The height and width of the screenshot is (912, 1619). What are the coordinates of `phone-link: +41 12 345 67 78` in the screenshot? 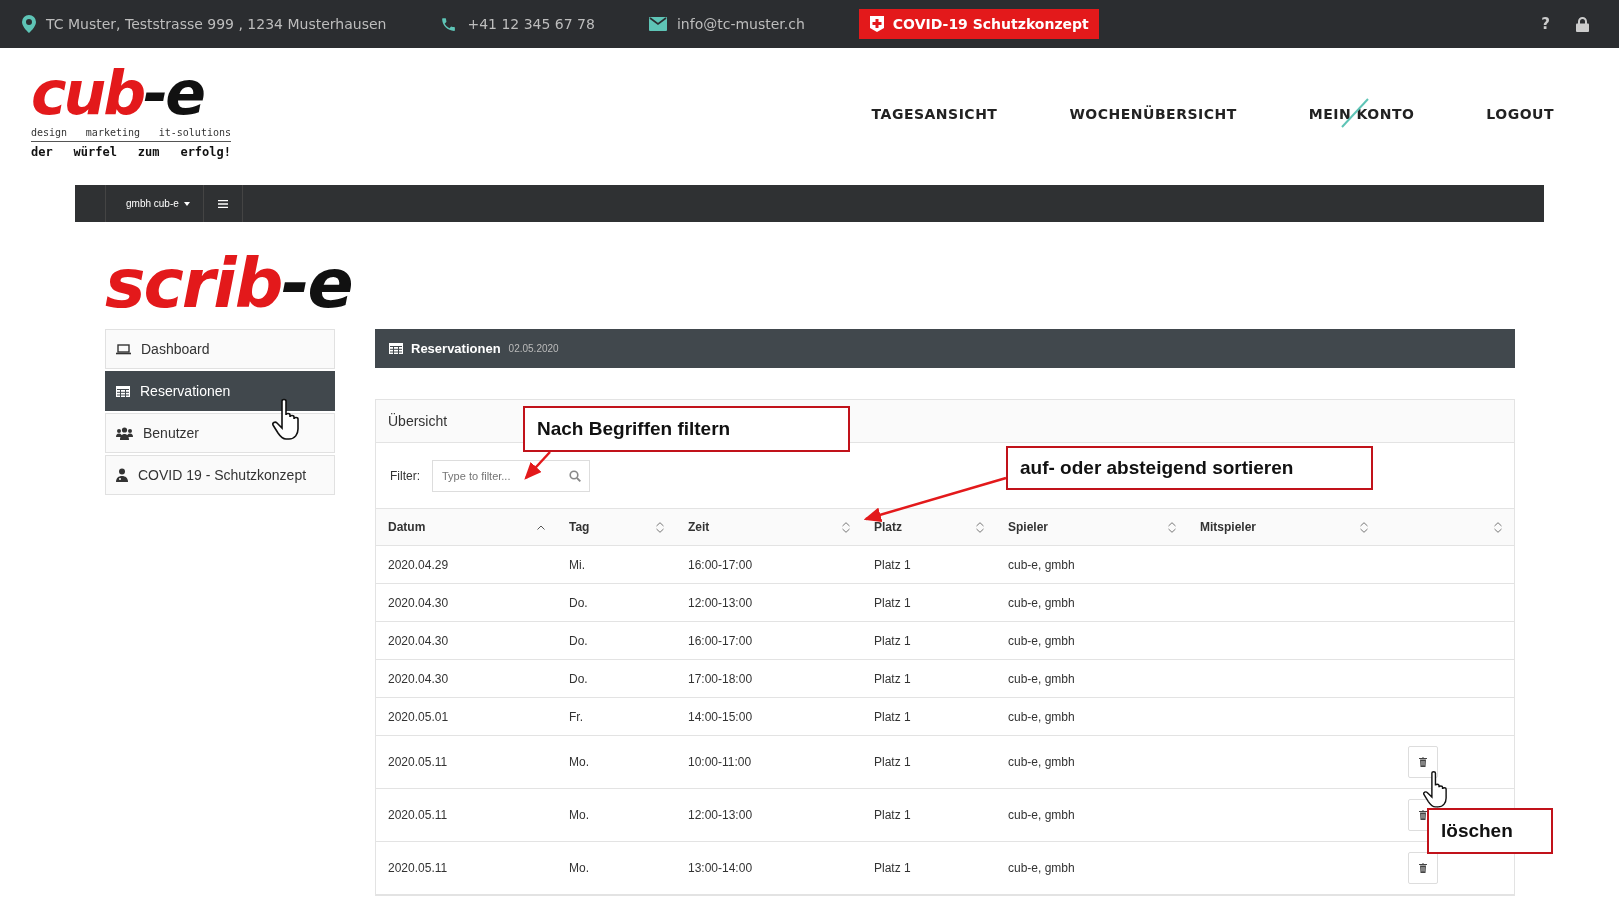 It's located at (531, 24).